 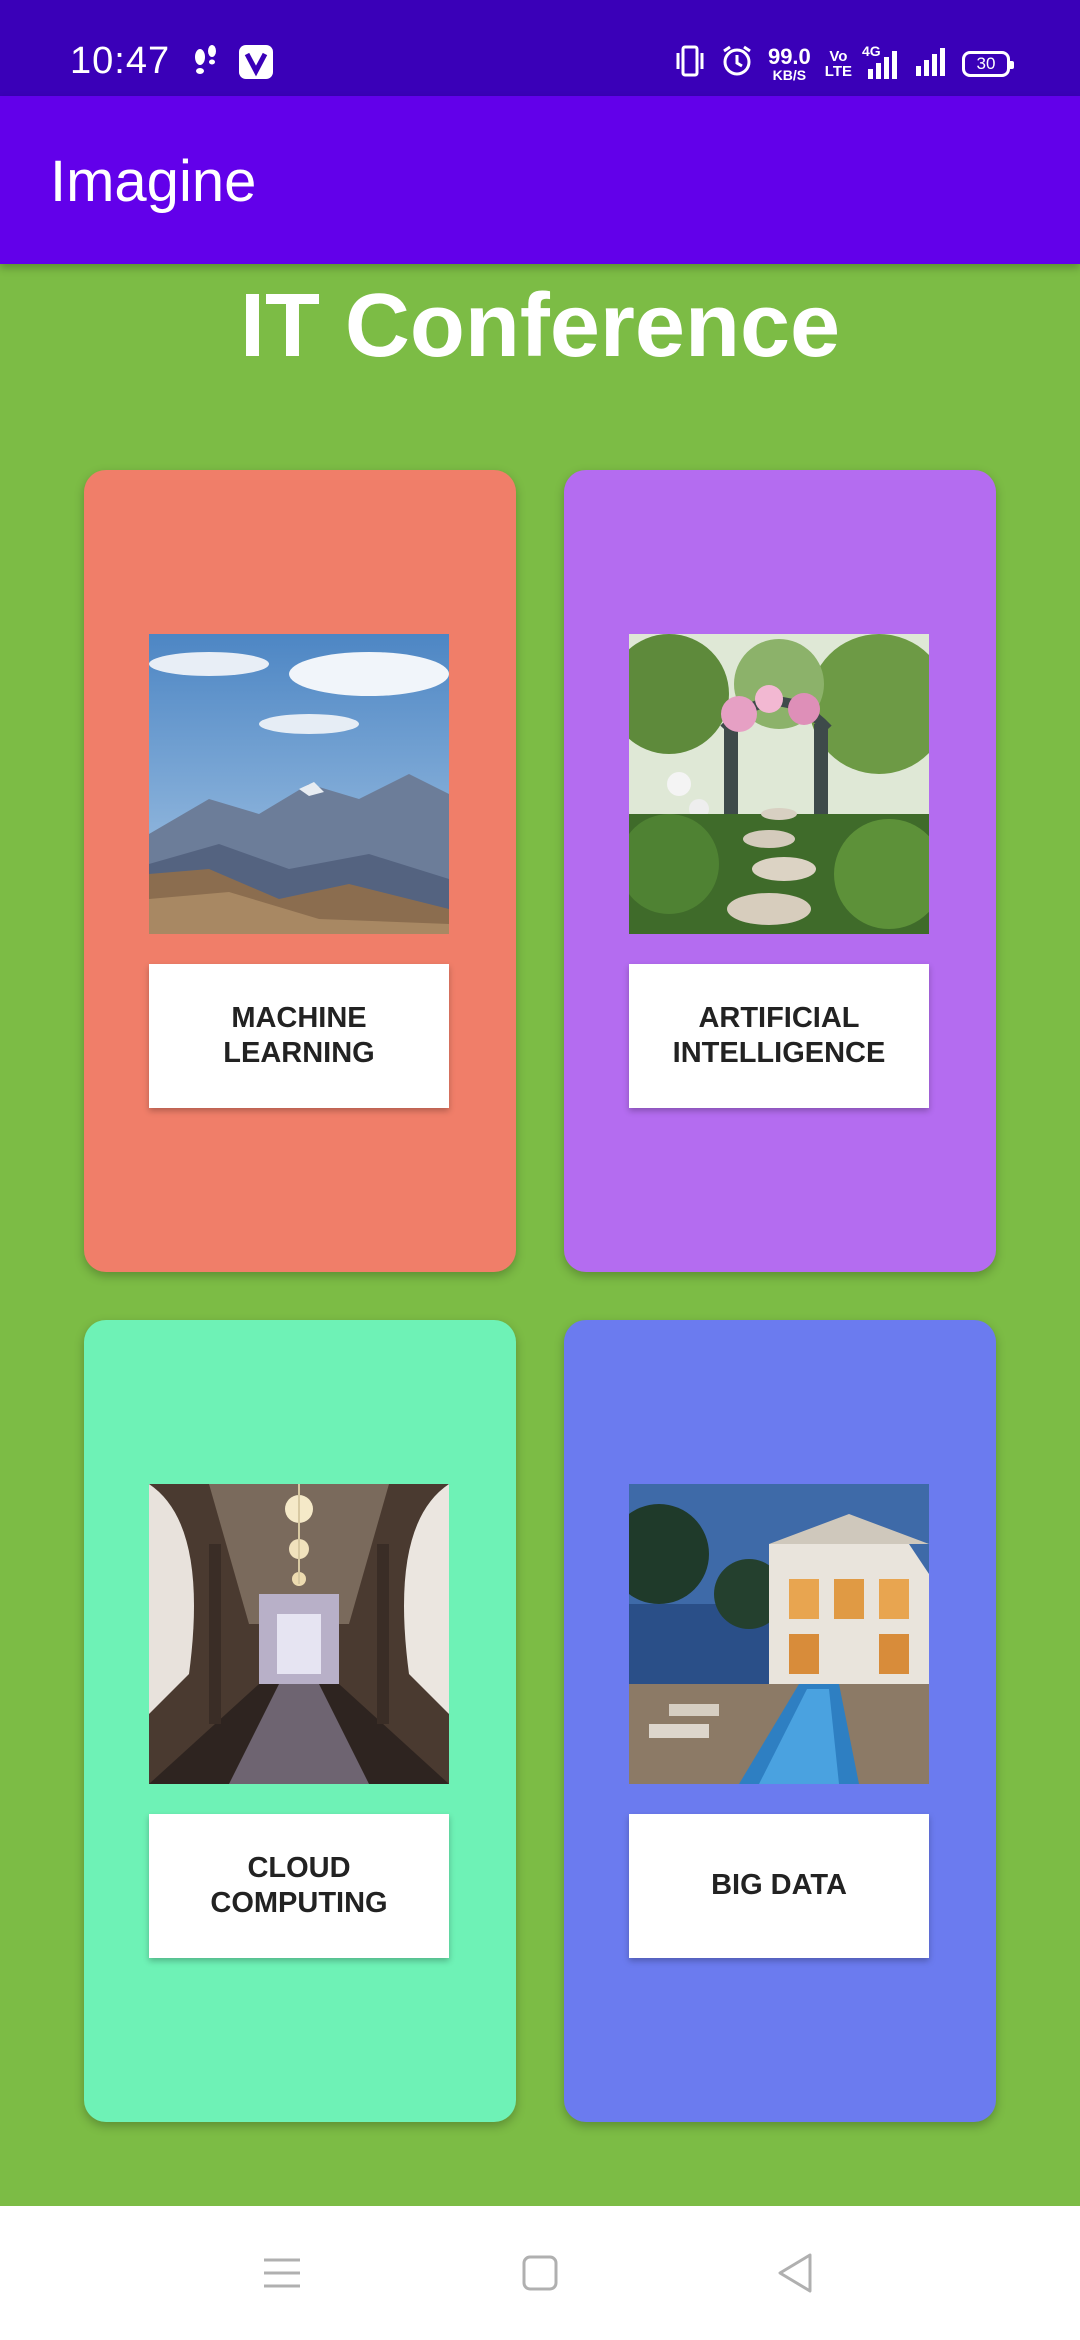 I want to click on page-title: IT Conference, so click(x=540, y=326).